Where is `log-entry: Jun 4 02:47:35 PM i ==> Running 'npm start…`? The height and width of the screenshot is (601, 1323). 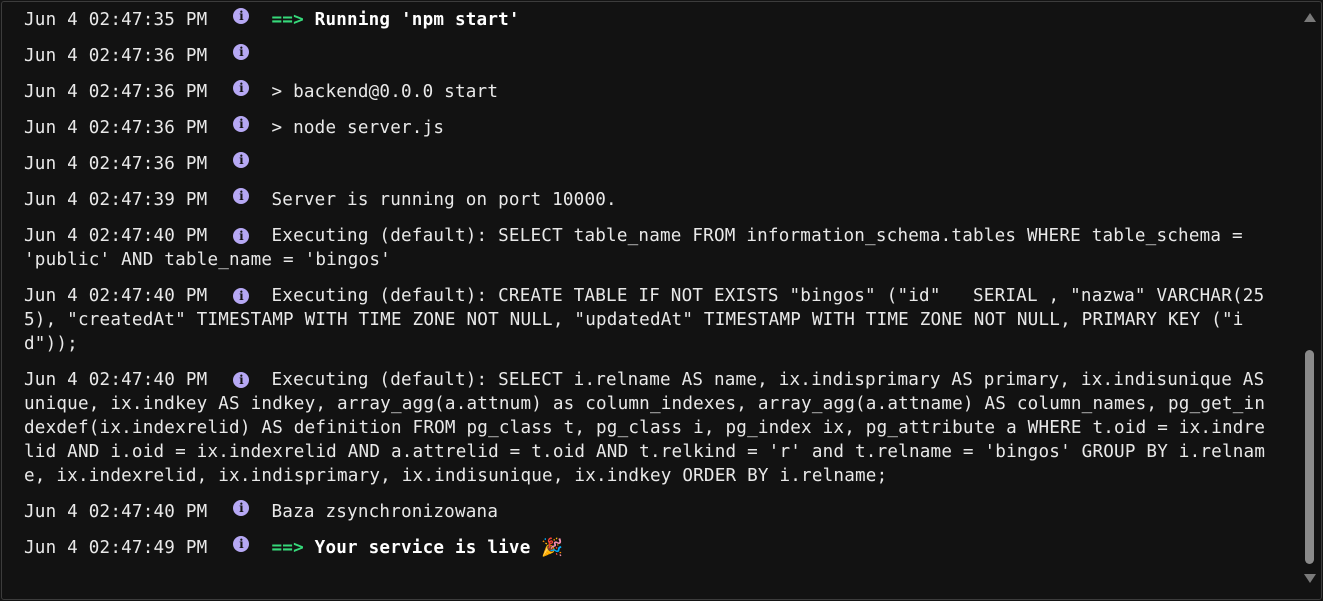
log-entry: Jun 4 02:47:35 PM i ==> Running 'npm start… is located at coordinates (648, 20).